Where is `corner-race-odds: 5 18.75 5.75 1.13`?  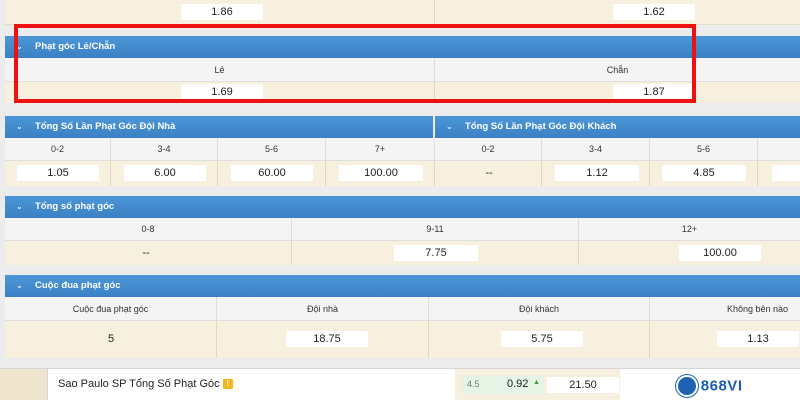 corner-race-odds: 5 18.75 5.75 1.13 is located at coordinates (402, 339).